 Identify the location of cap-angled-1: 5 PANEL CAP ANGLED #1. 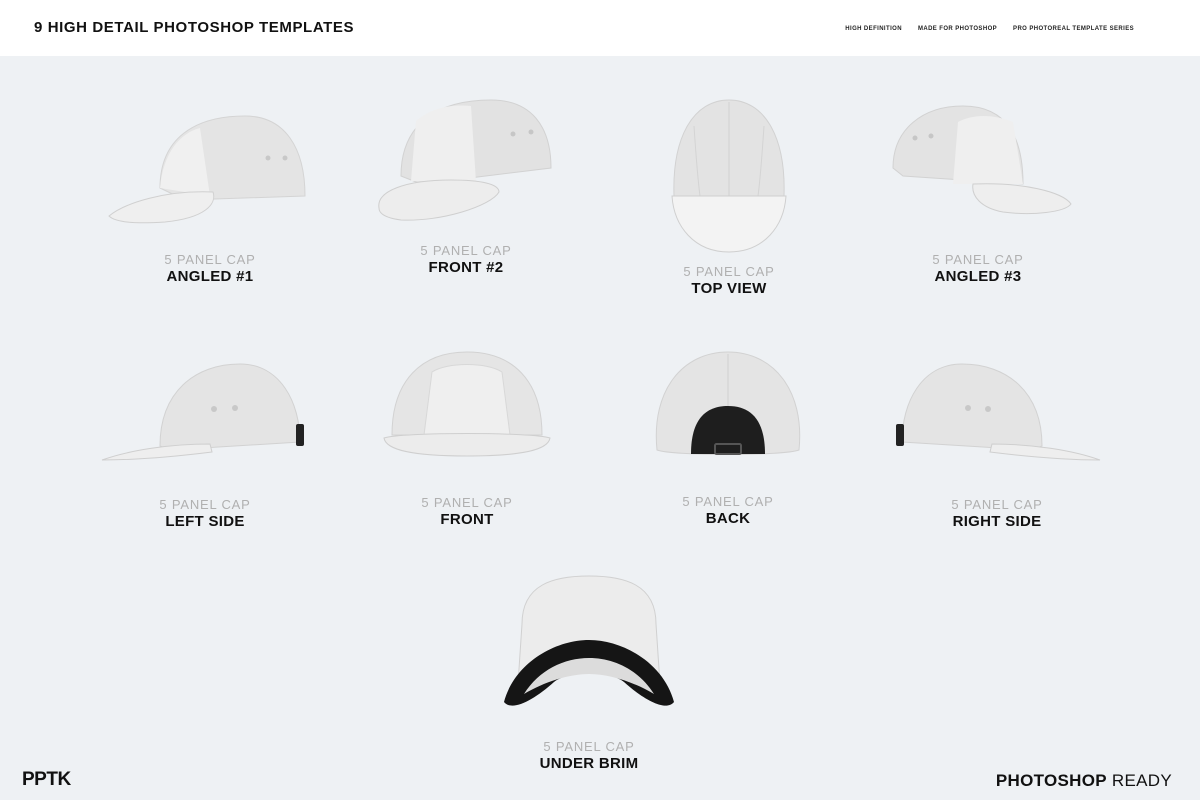
(210, 196).